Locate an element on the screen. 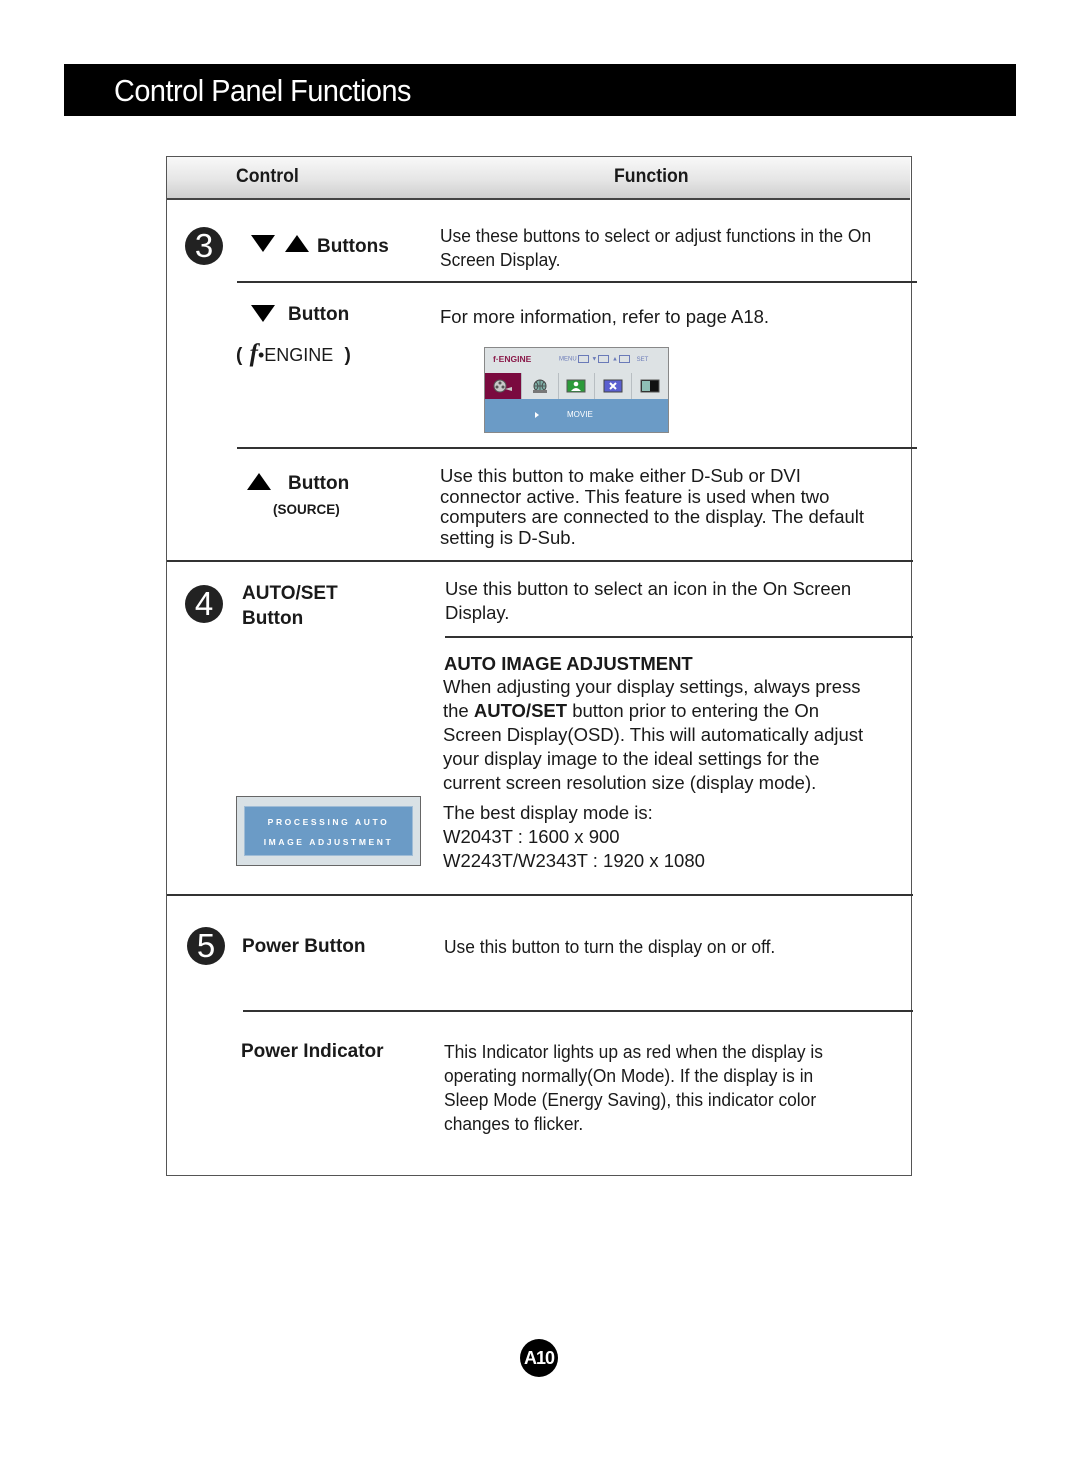 Image resolution: width=1080 pixels, height=1477 pixels. control-label-line: Button is located at coordinates (273, 618).